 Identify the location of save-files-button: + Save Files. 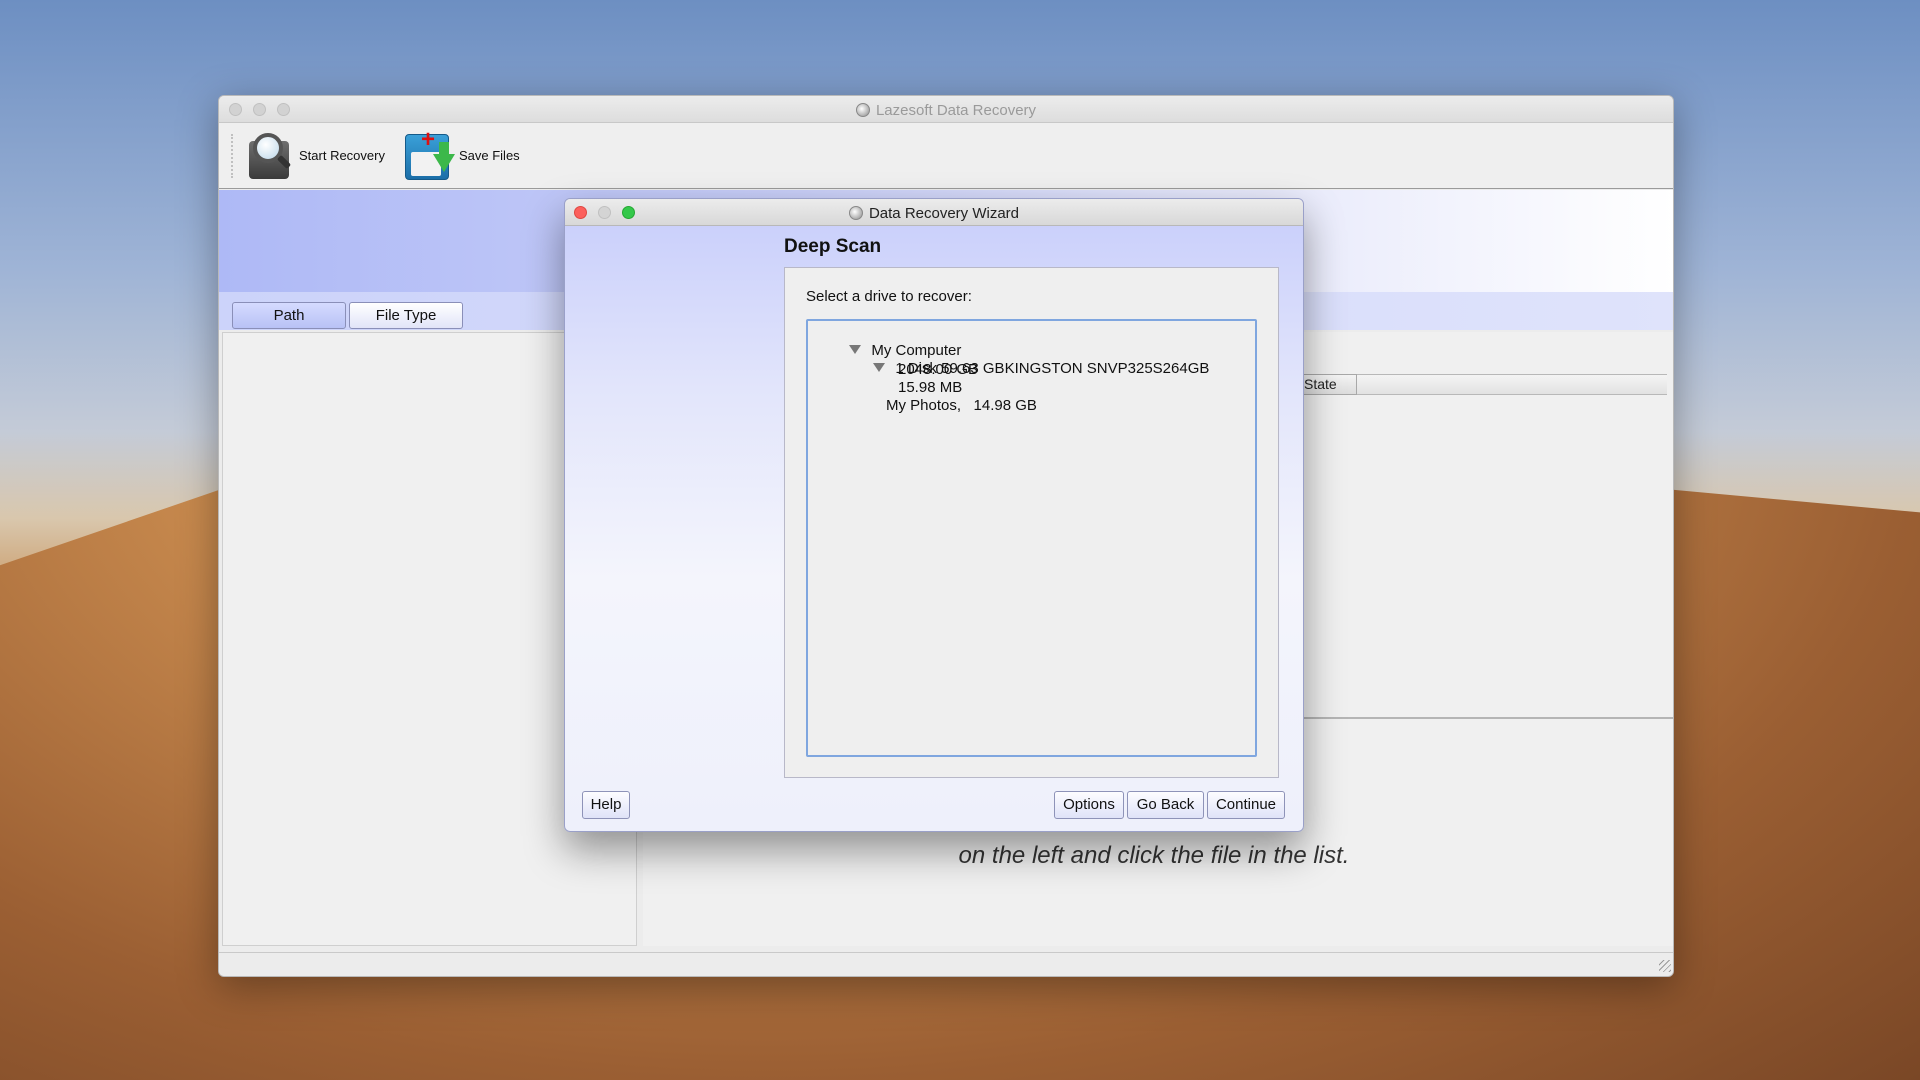
(461, 155).